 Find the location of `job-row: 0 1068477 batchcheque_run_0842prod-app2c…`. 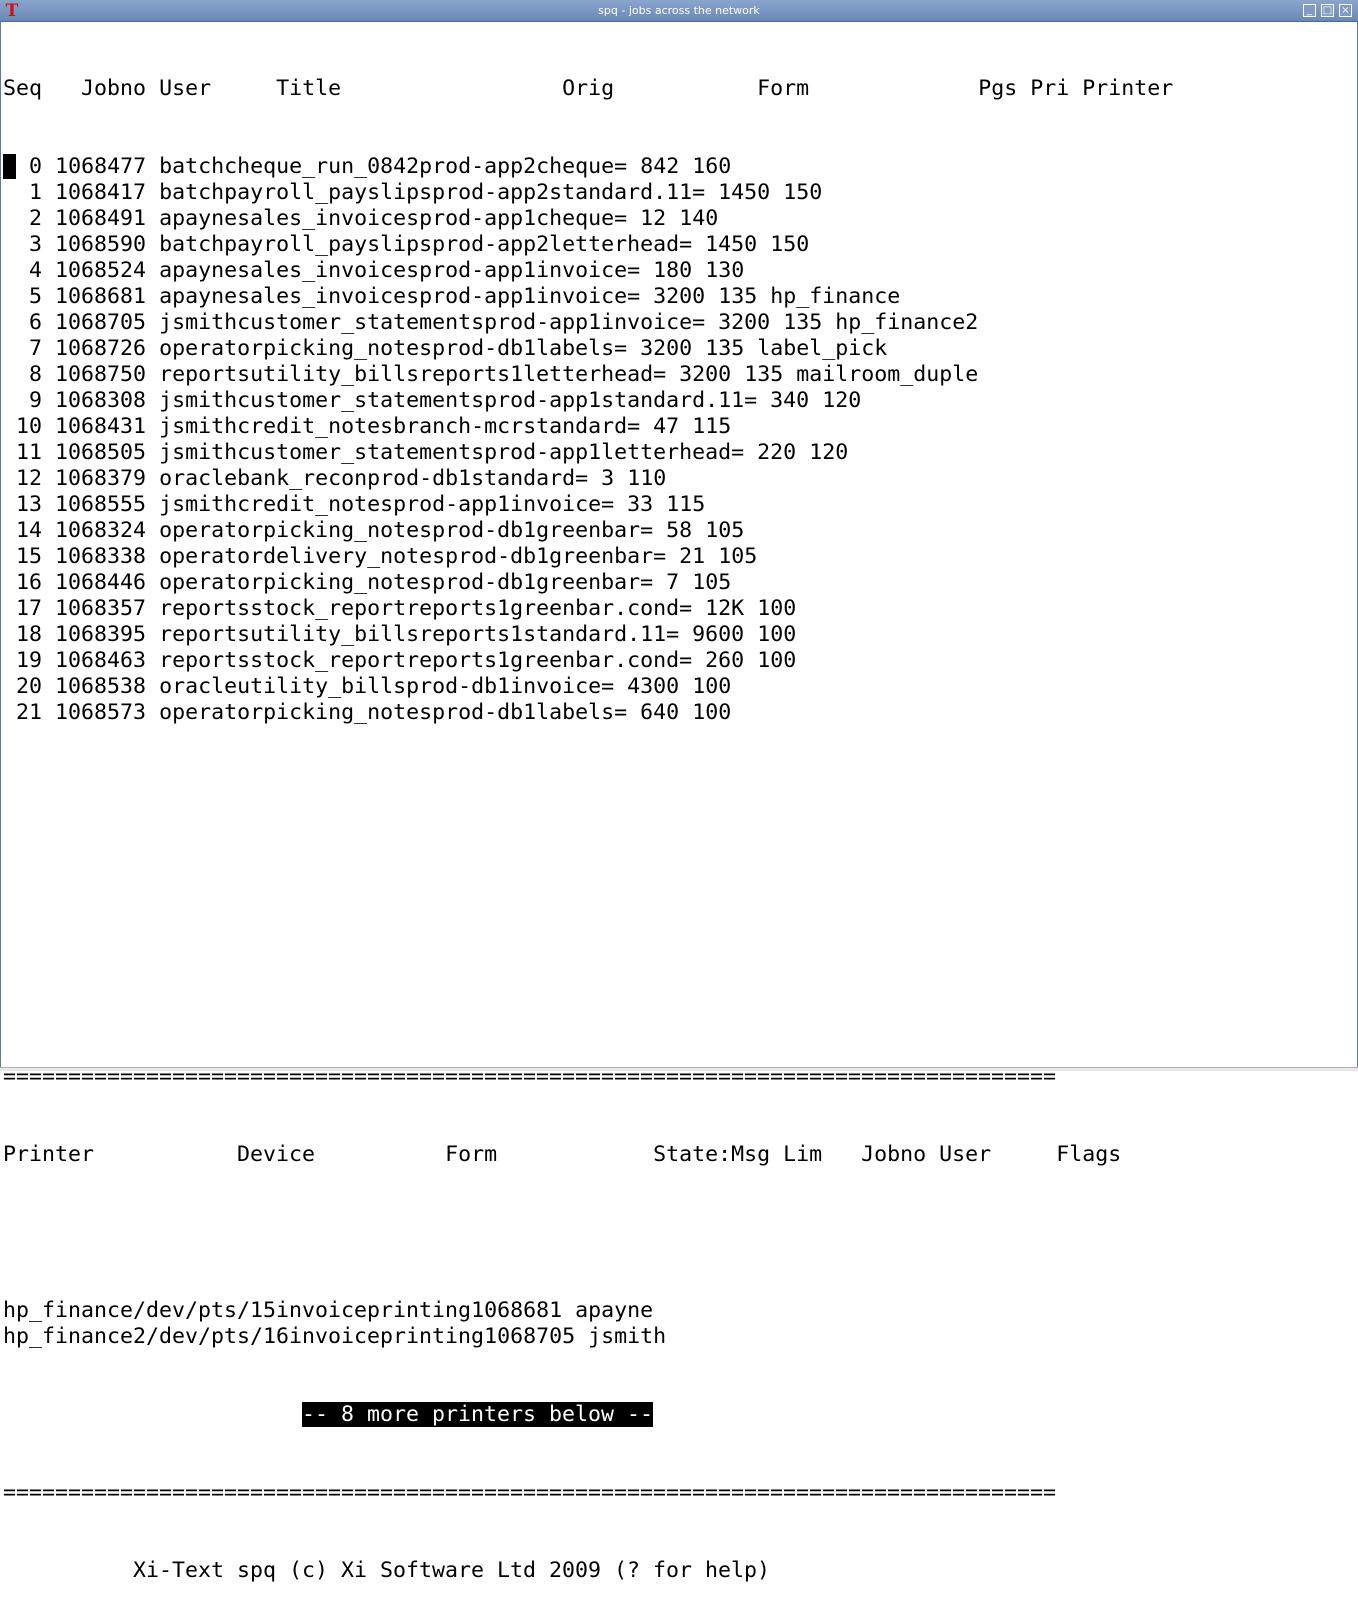

job-row: 0 1068477 batchcheque_run_0842prod-app2c… is located at coordinates (588, 167).